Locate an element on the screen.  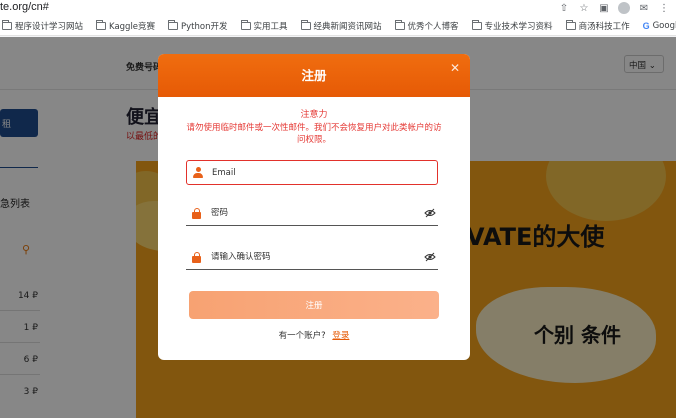
login-link: 登录 is located at coordinates (340, 336).